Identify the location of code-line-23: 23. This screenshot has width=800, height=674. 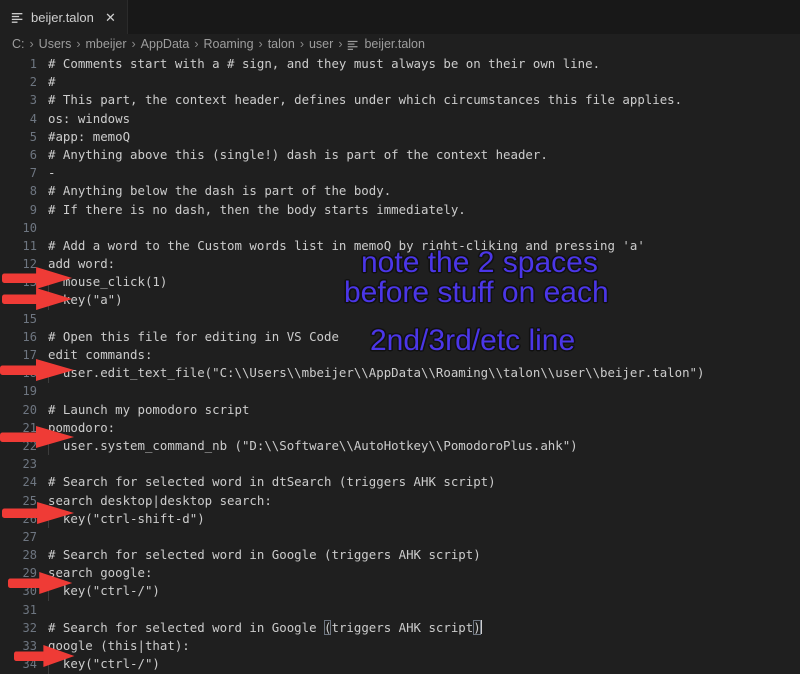
(400, 464).